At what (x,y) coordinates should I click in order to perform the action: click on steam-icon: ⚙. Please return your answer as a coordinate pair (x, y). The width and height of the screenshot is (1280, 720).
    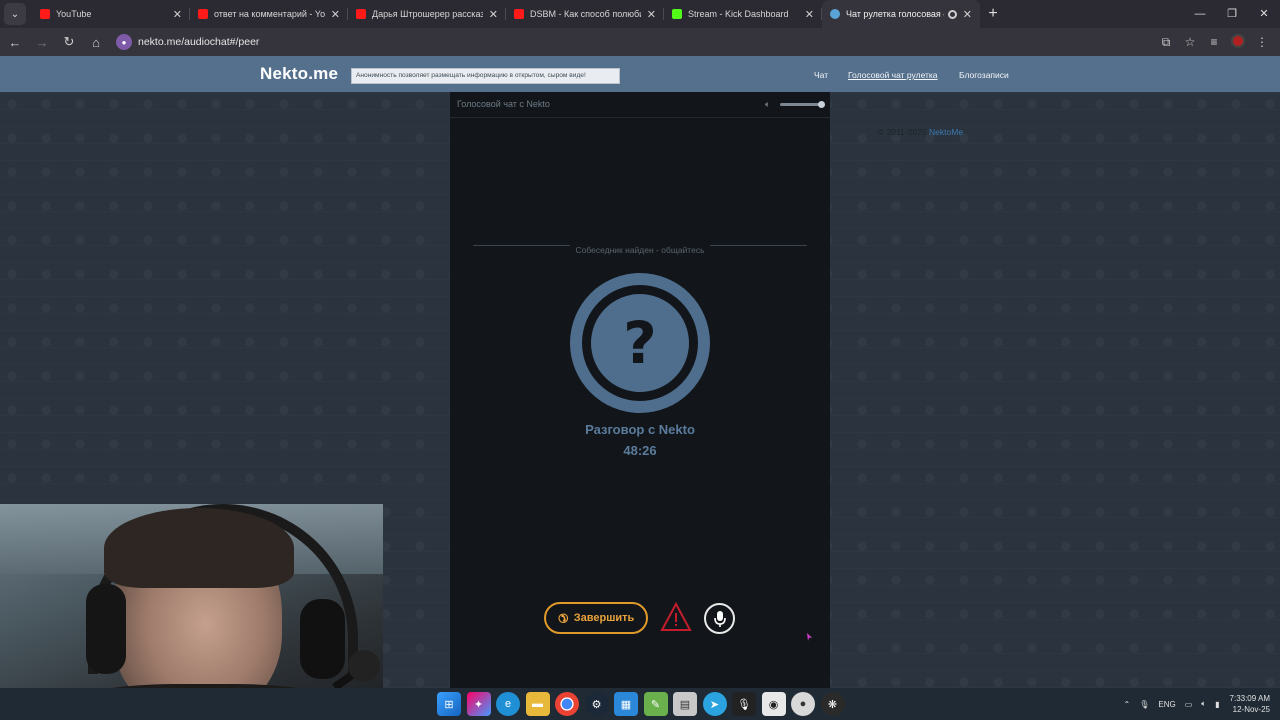
    Looking at the image, I should click on (596, 704).